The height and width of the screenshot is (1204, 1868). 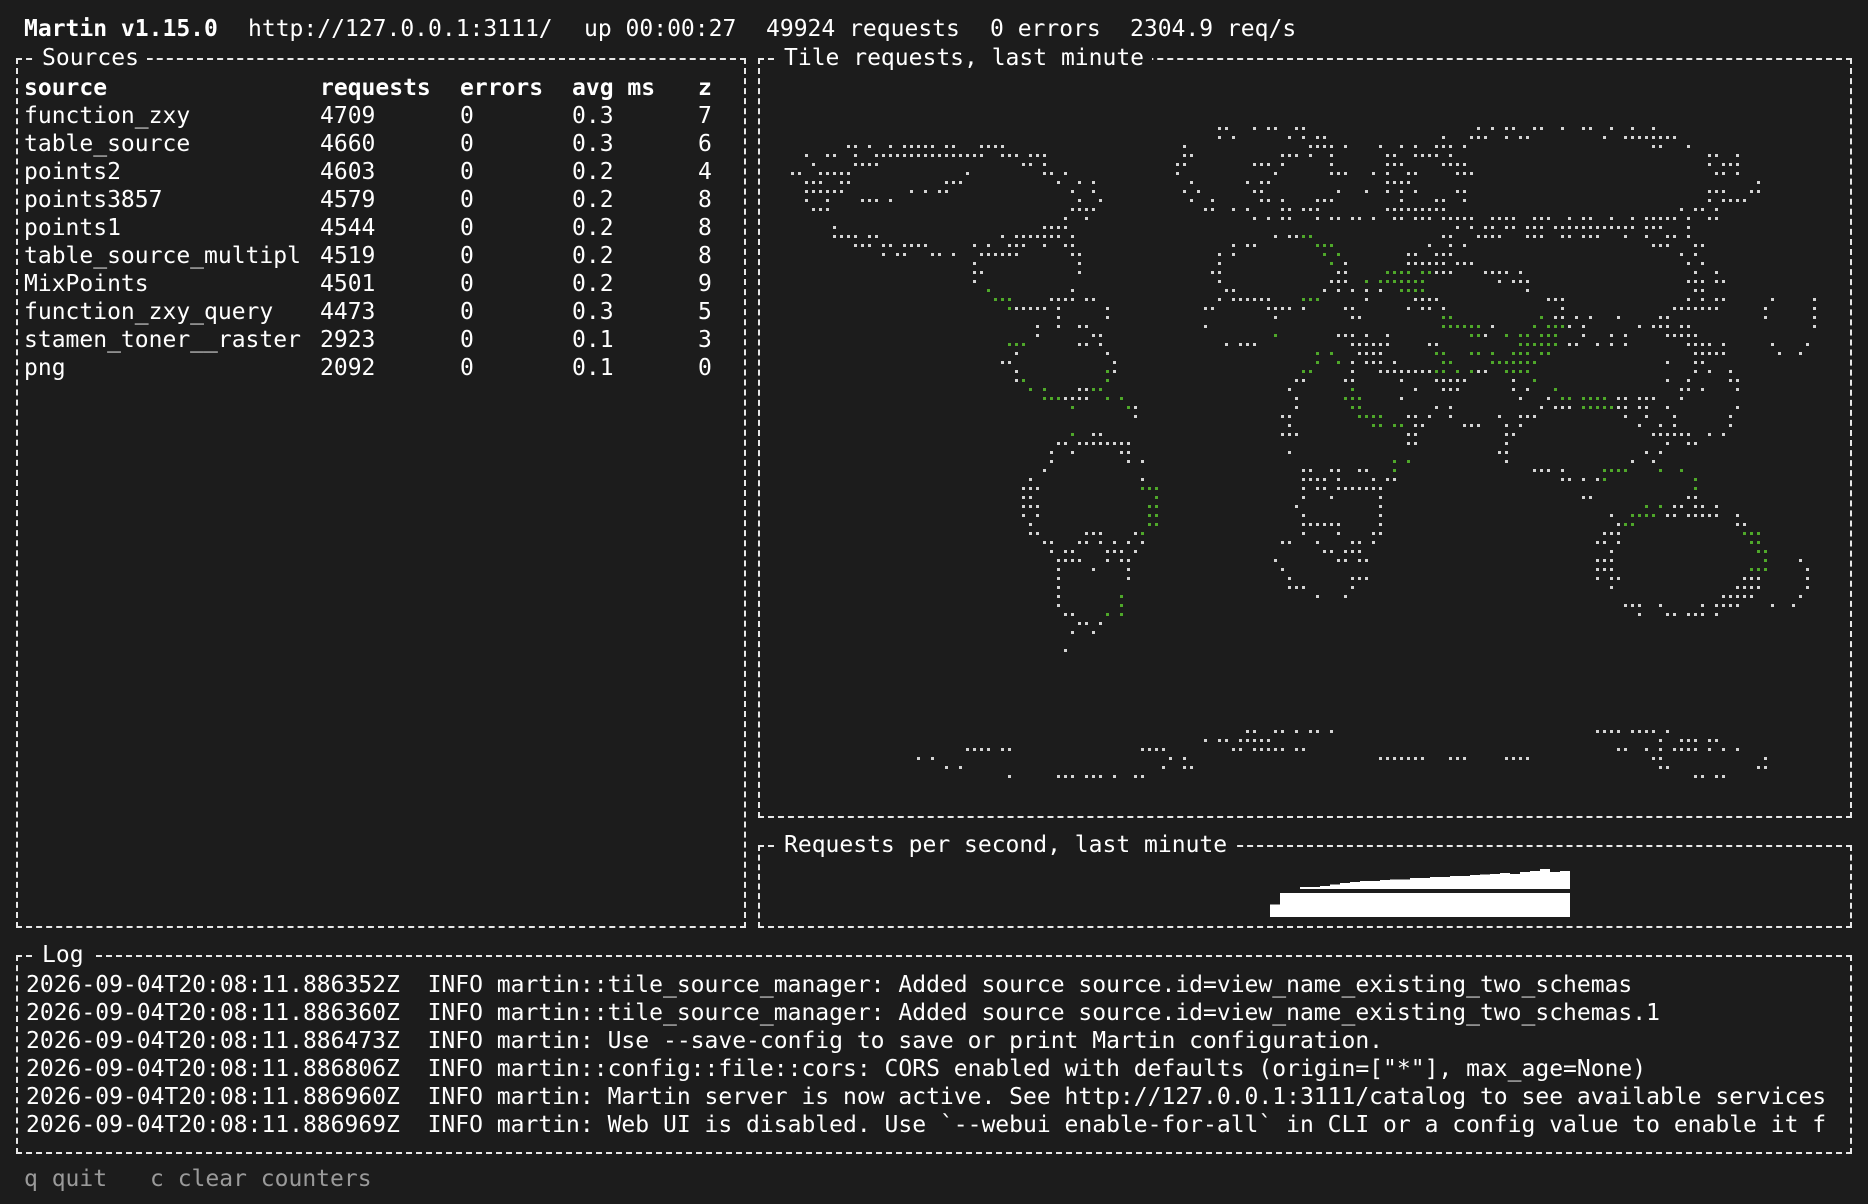 What do you see at coordinates (593, 368) in the screenshot?
I see `cell-avg-ms: 0.1` at bounding box center [593, 368].